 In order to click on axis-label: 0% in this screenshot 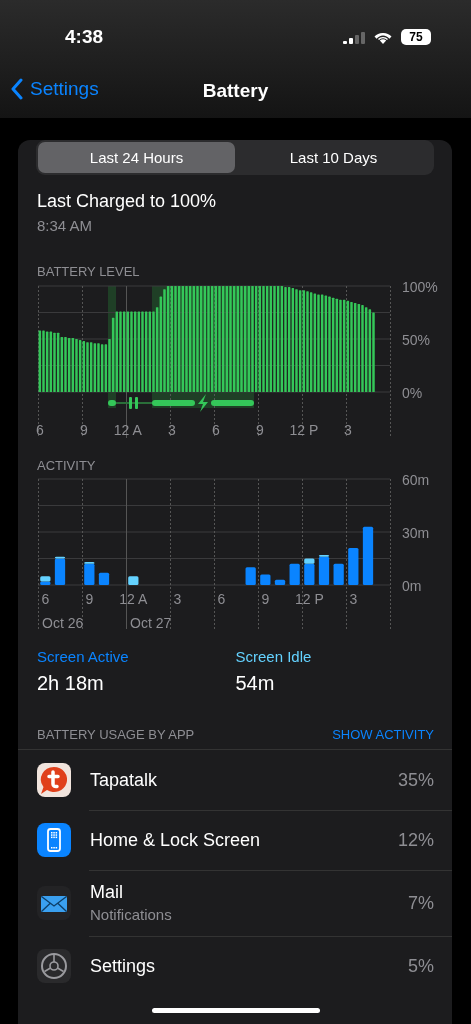, I will do `click(412, 393)`.